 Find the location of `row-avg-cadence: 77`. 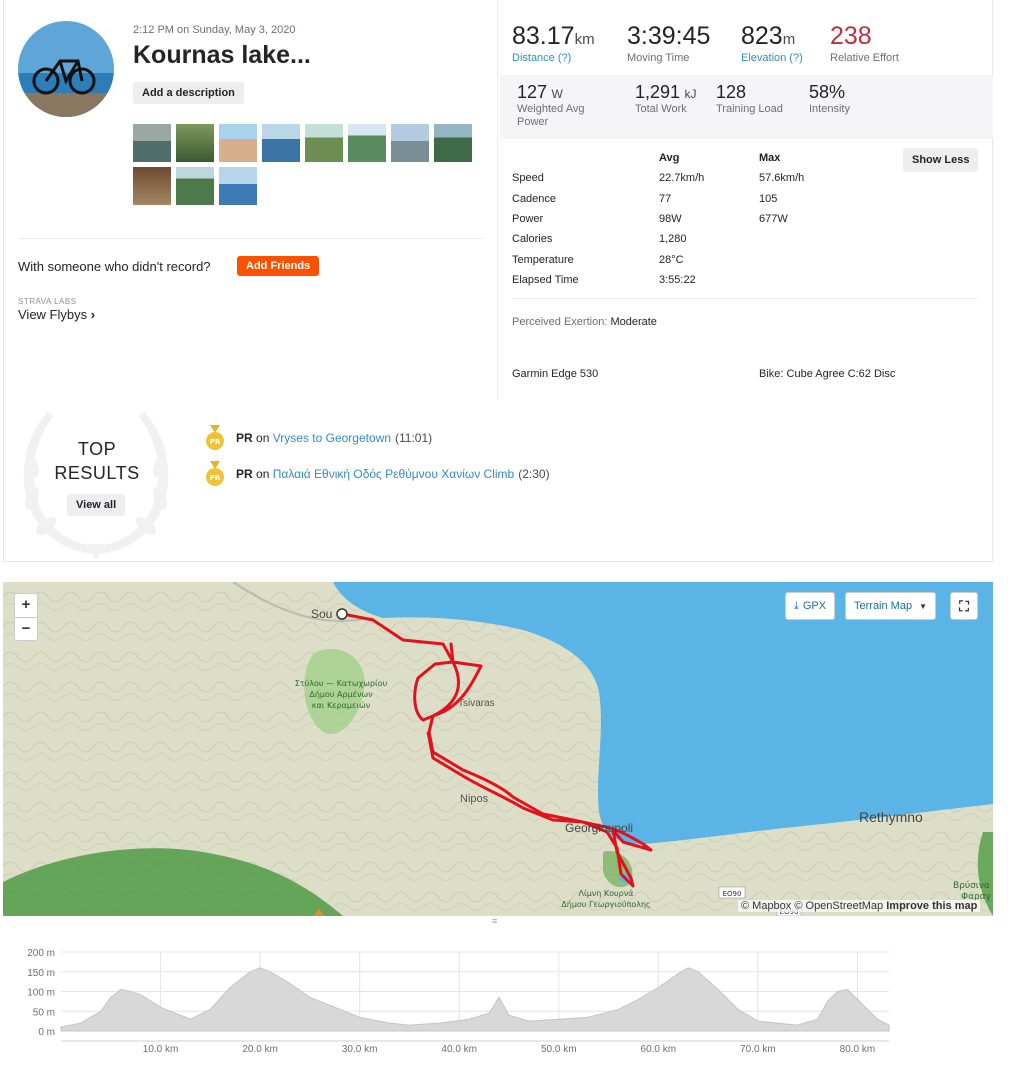

row-avg-cadence: 77 is located at coordinates (665, 199).